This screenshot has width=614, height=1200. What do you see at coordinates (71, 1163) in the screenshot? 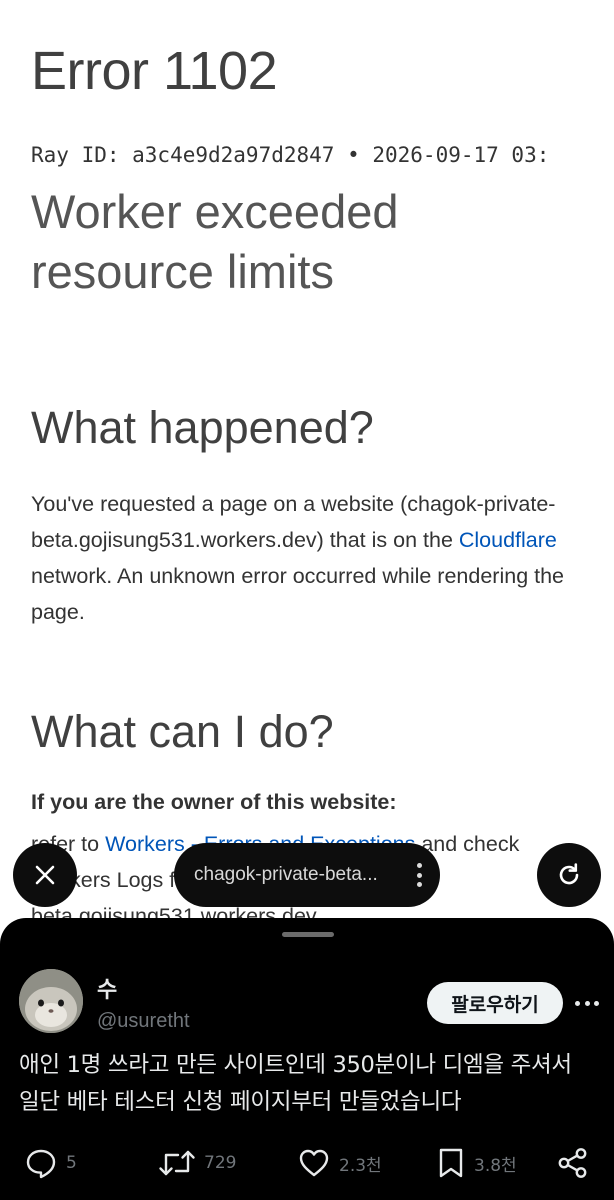
I see `reply-count: 5` at bounding box center [71, 1163].